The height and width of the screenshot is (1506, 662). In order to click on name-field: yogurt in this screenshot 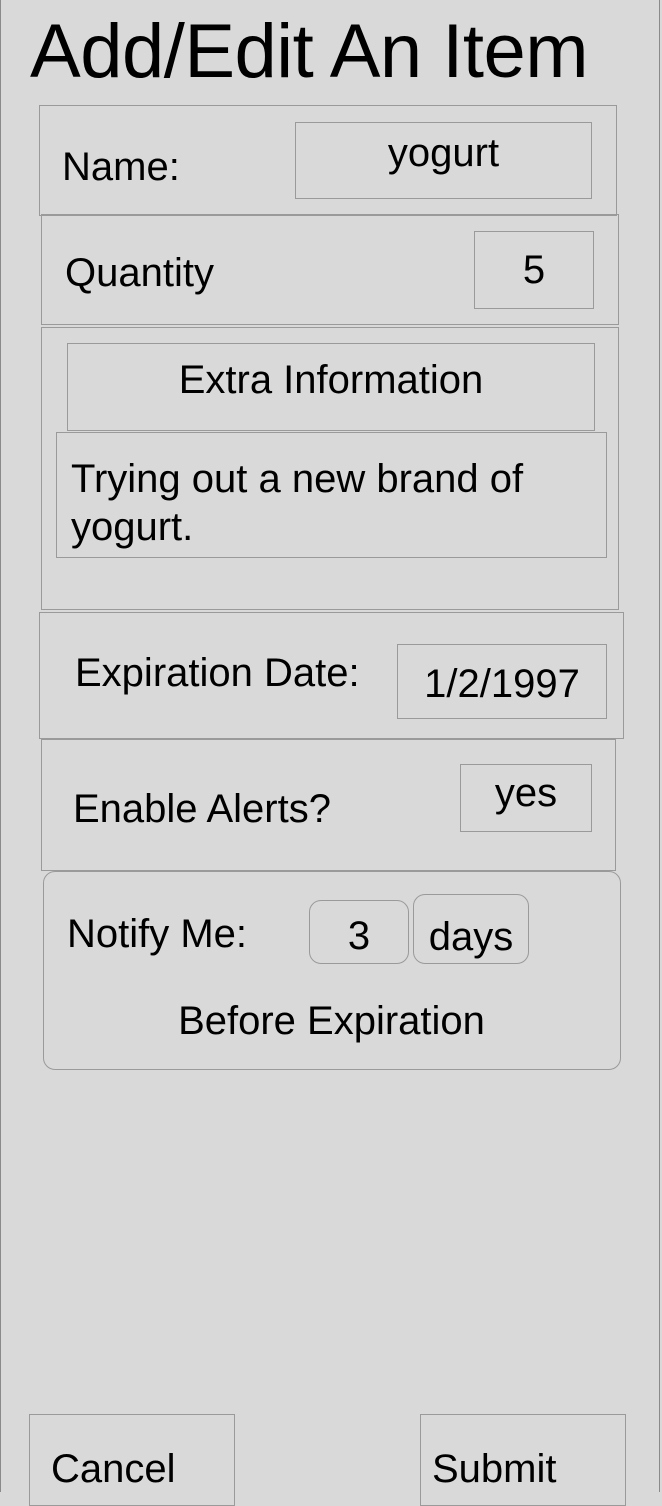, I will do `click(443, 160)`.